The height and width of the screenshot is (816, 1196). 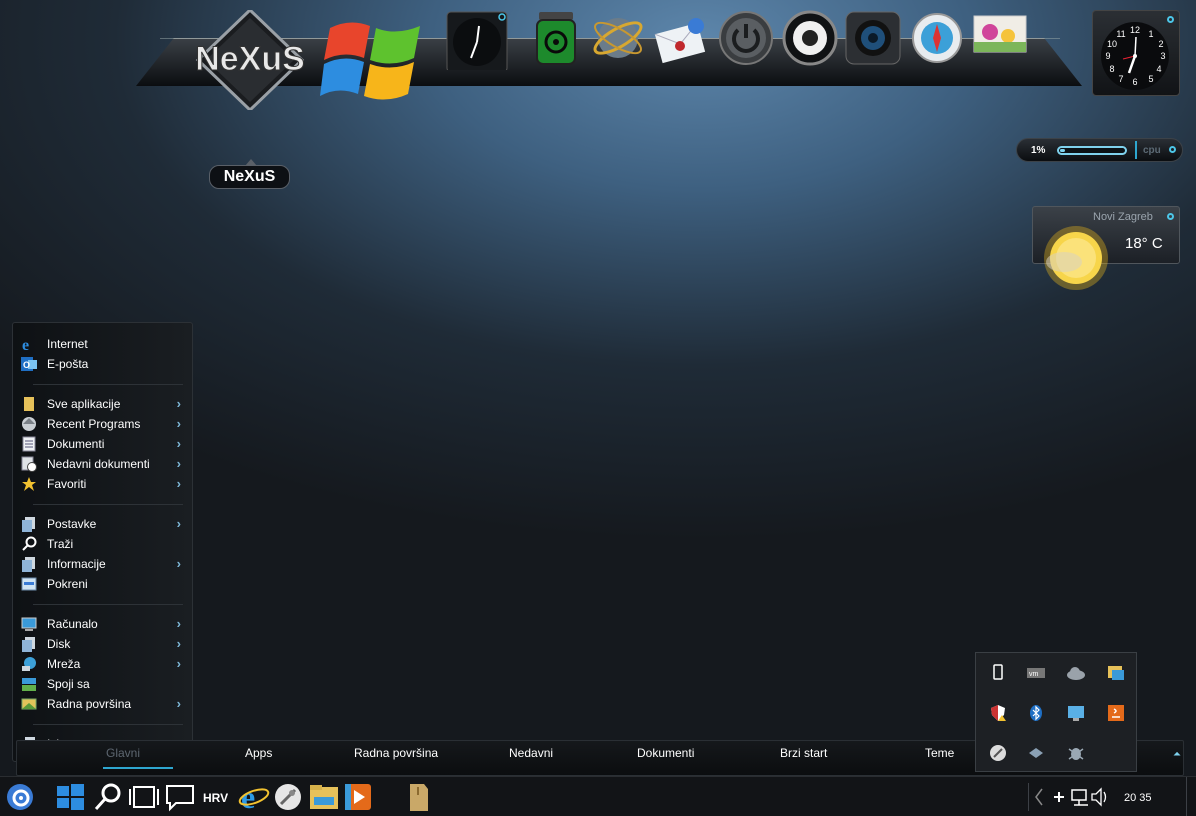 What do you see at coordinates (104, 464) in the screenshot?
I see `menu-item-recent-documents: Nedavni dokumenti ›` at bounding box center [104, 464].